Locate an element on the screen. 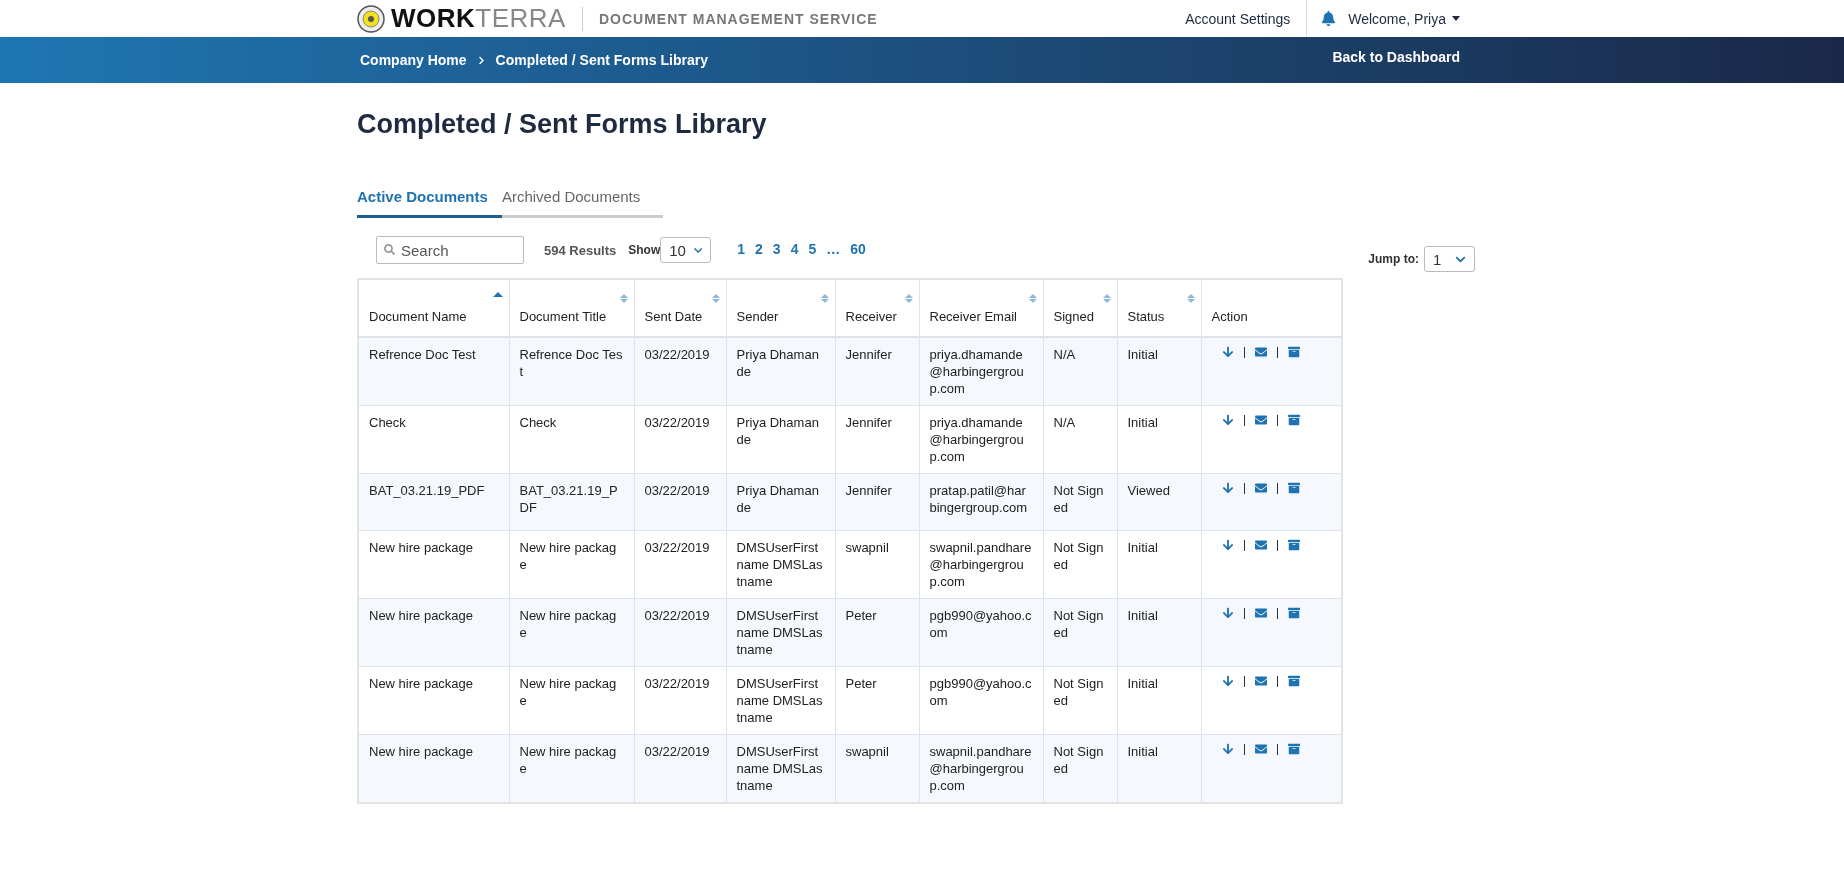  page-link: 1 is located at coordinates (741, 248).